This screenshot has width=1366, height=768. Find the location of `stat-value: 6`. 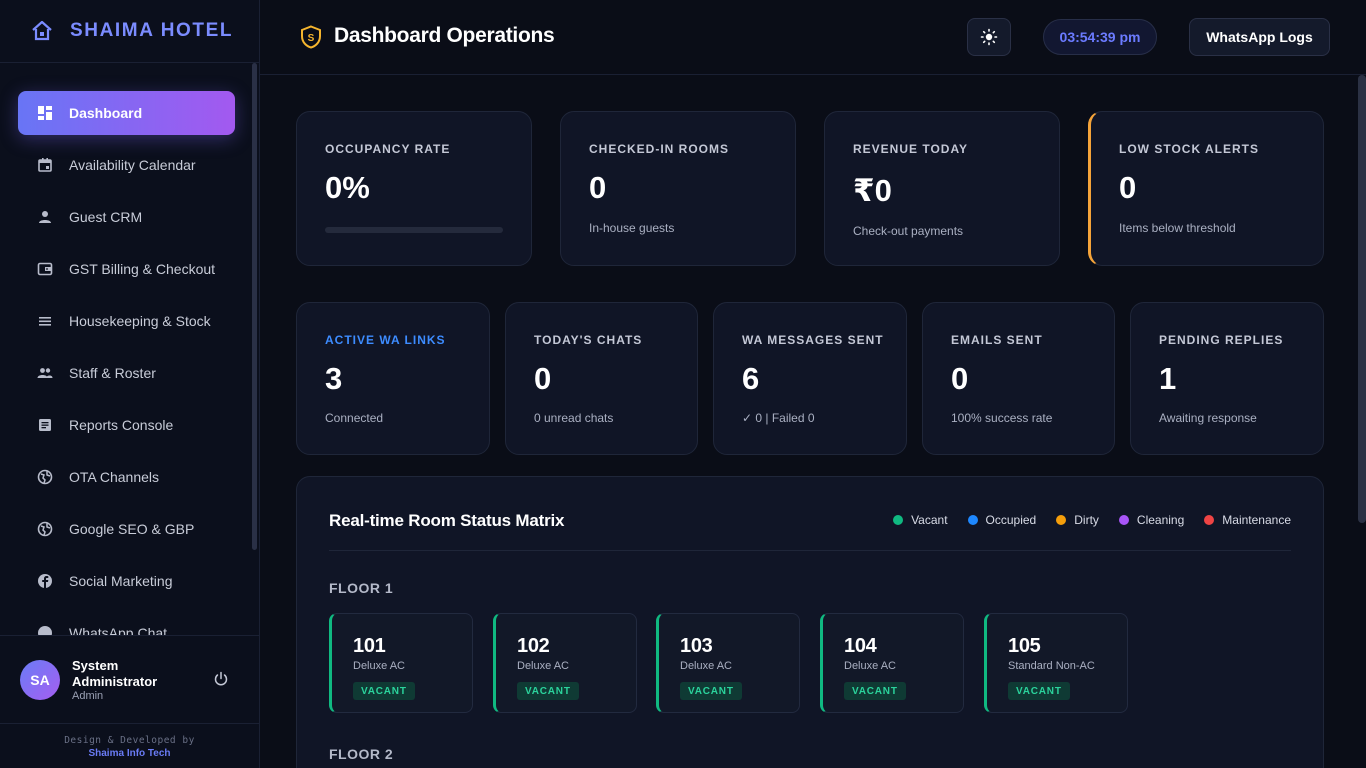

stat-value: 6 is located at coordinates (751, 378).